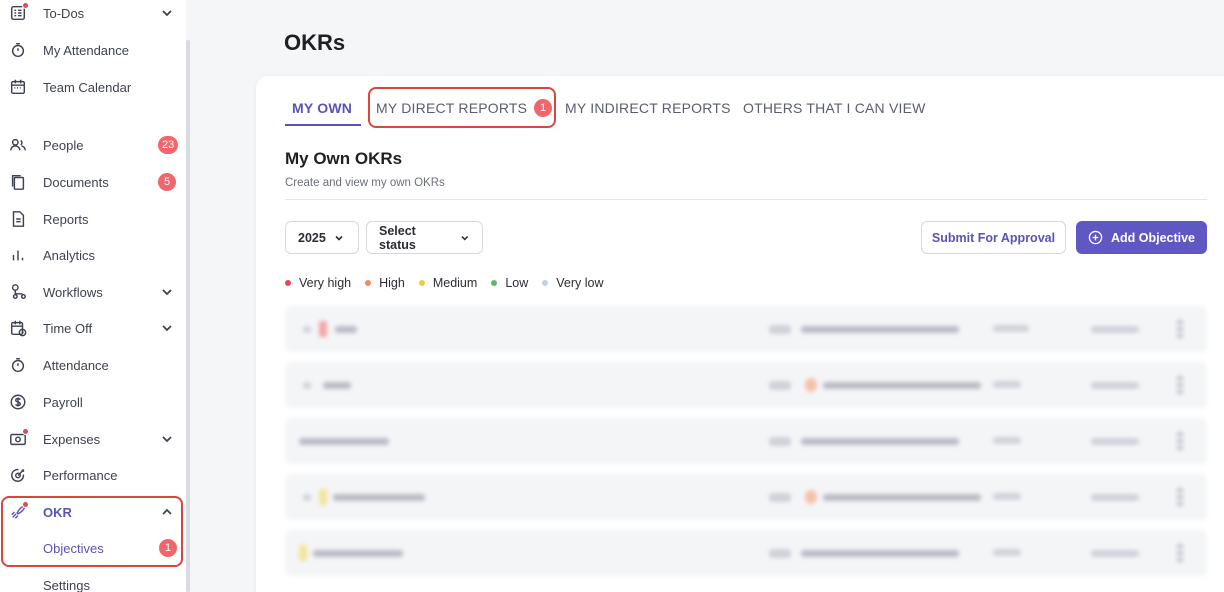  I want to click on people-count-badge: 23, so click(168, 145).